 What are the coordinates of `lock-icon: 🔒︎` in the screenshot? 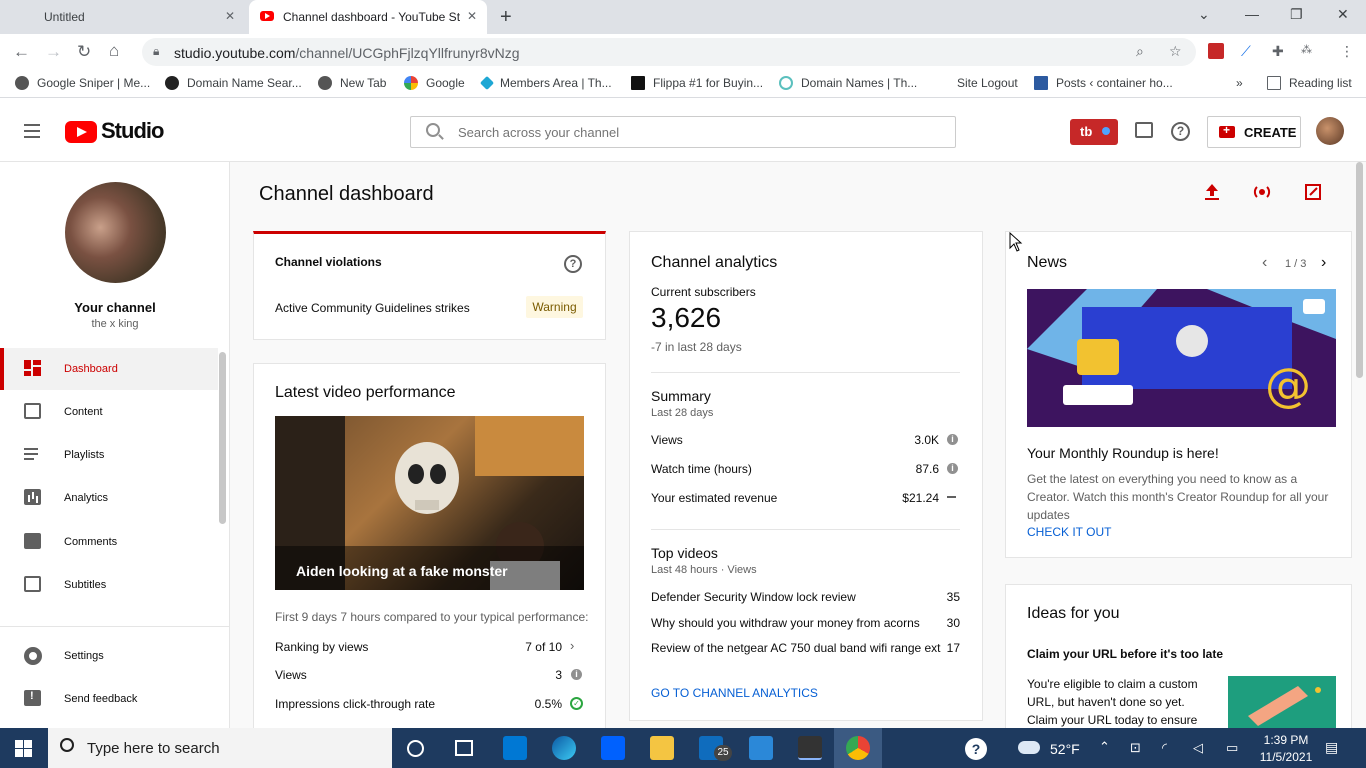 It's located at (156, 51).